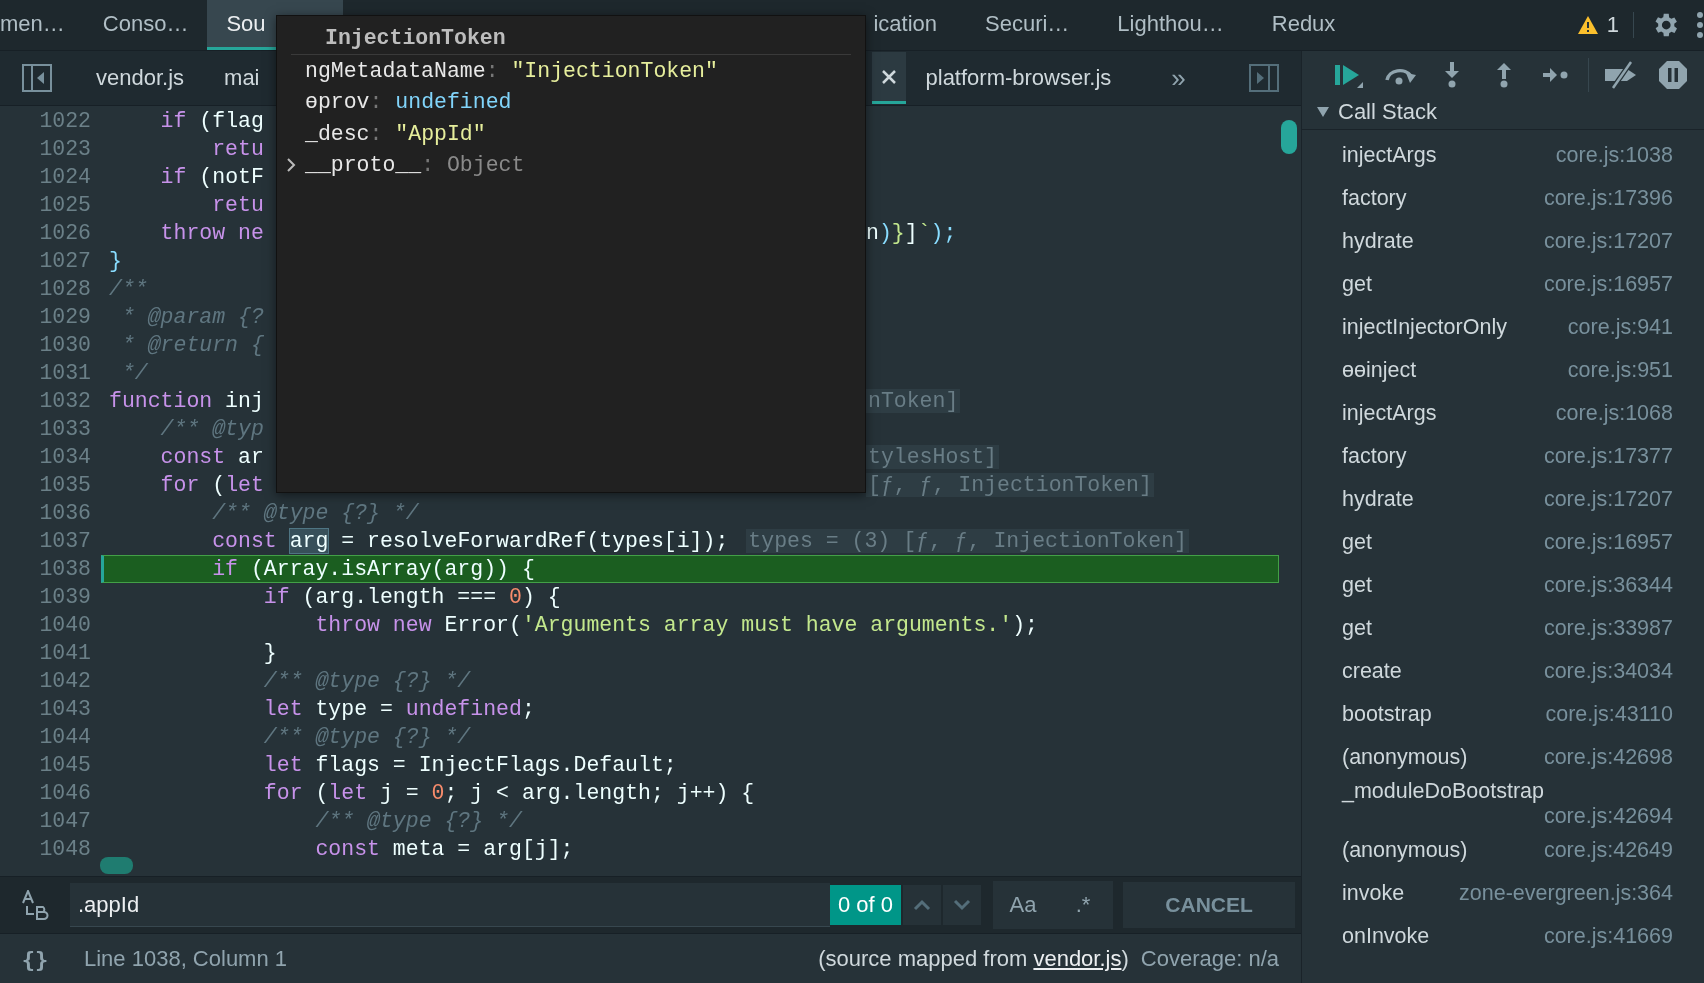 This screenshot has height=983, width=1704. I want to click on line-number: 1038, so click(64, 569).